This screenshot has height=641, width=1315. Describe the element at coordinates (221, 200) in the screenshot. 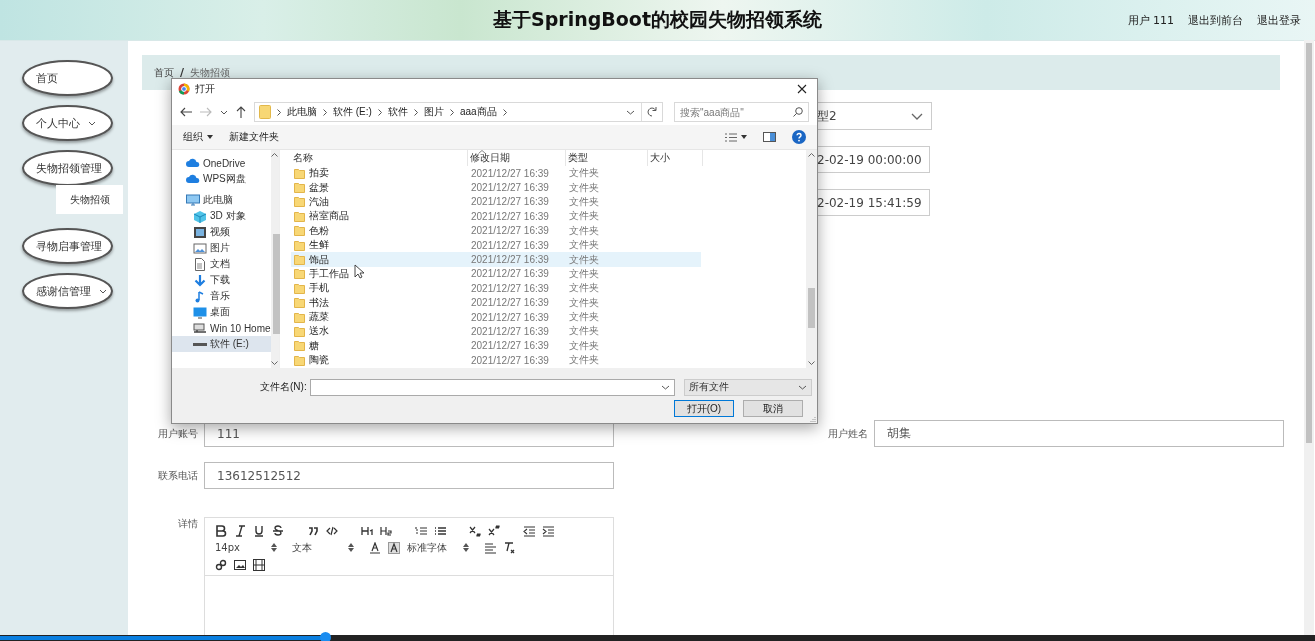

I see `nav-item: 此电脑` at that location.